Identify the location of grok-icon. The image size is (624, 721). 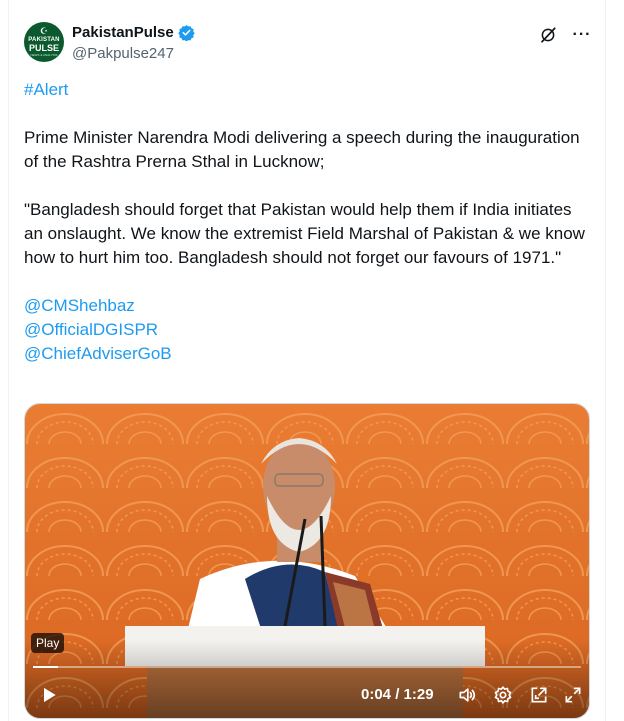
(548, 35).